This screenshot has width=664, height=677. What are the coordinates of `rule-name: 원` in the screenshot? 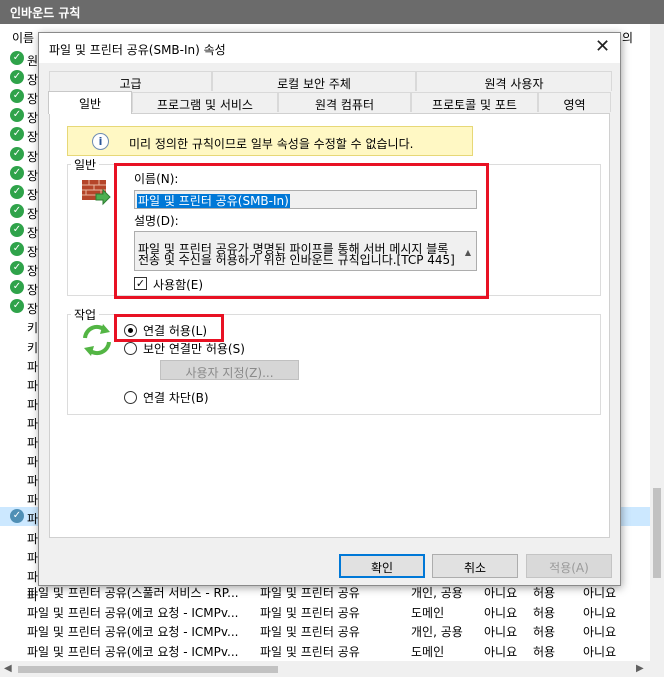 It's located at (33, 61).